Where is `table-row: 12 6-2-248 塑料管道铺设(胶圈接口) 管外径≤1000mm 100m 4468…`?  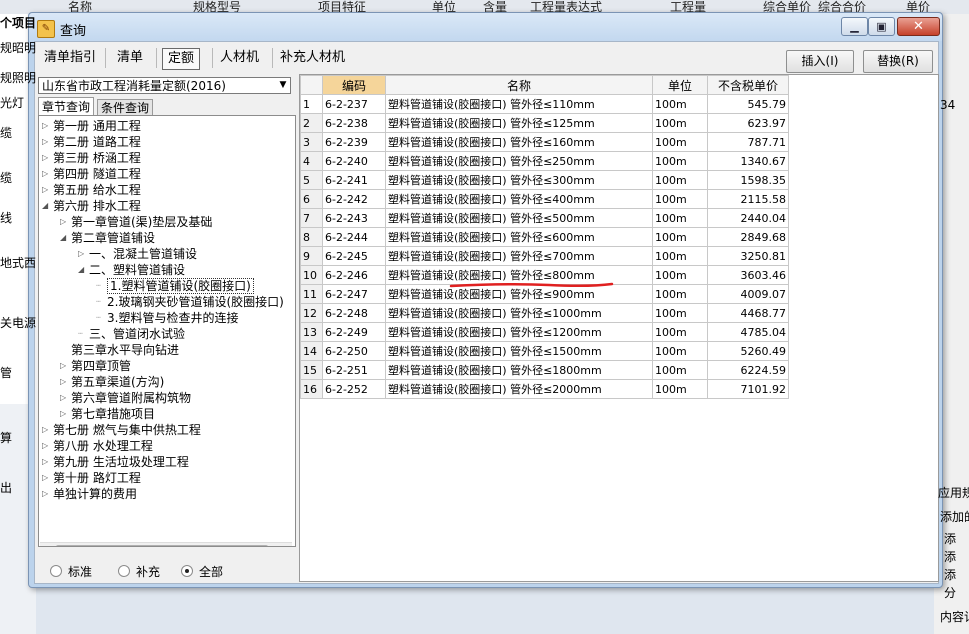 table-row: 12 6-2-248 塑料管道铺设(胶圈接口) 管外径≤1000mm 100m 4468… is located at coordinates (544, 313).